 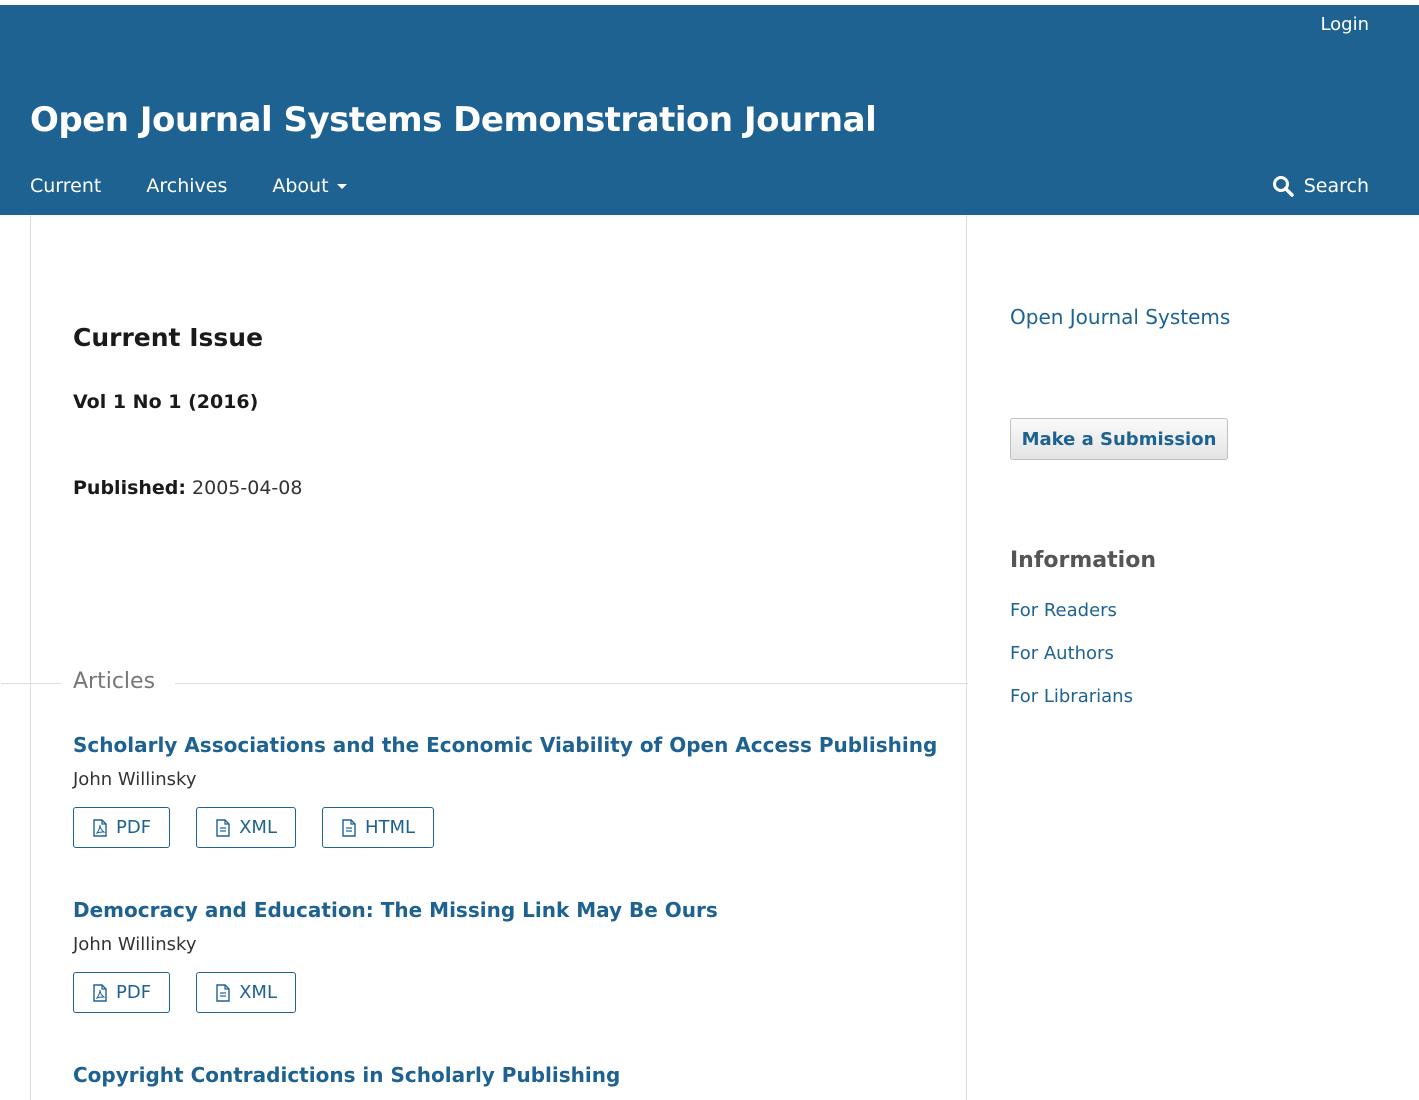 I want to click on page-title: Current Issue, so click(x=168, y=337).